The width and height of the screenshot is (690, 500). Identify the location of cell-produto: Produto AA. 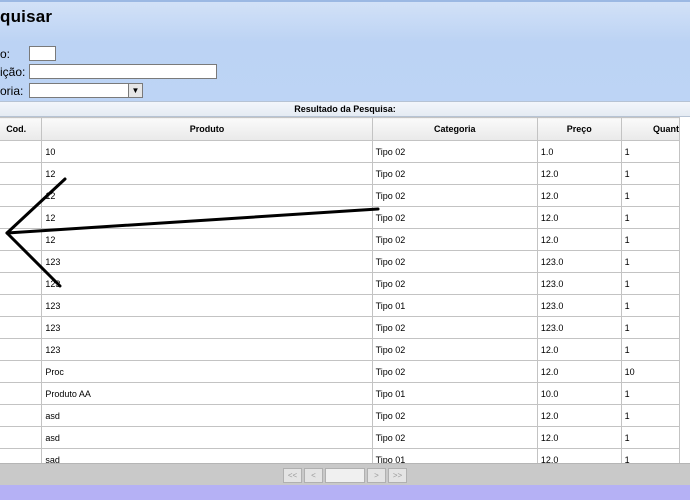
(207, 393).